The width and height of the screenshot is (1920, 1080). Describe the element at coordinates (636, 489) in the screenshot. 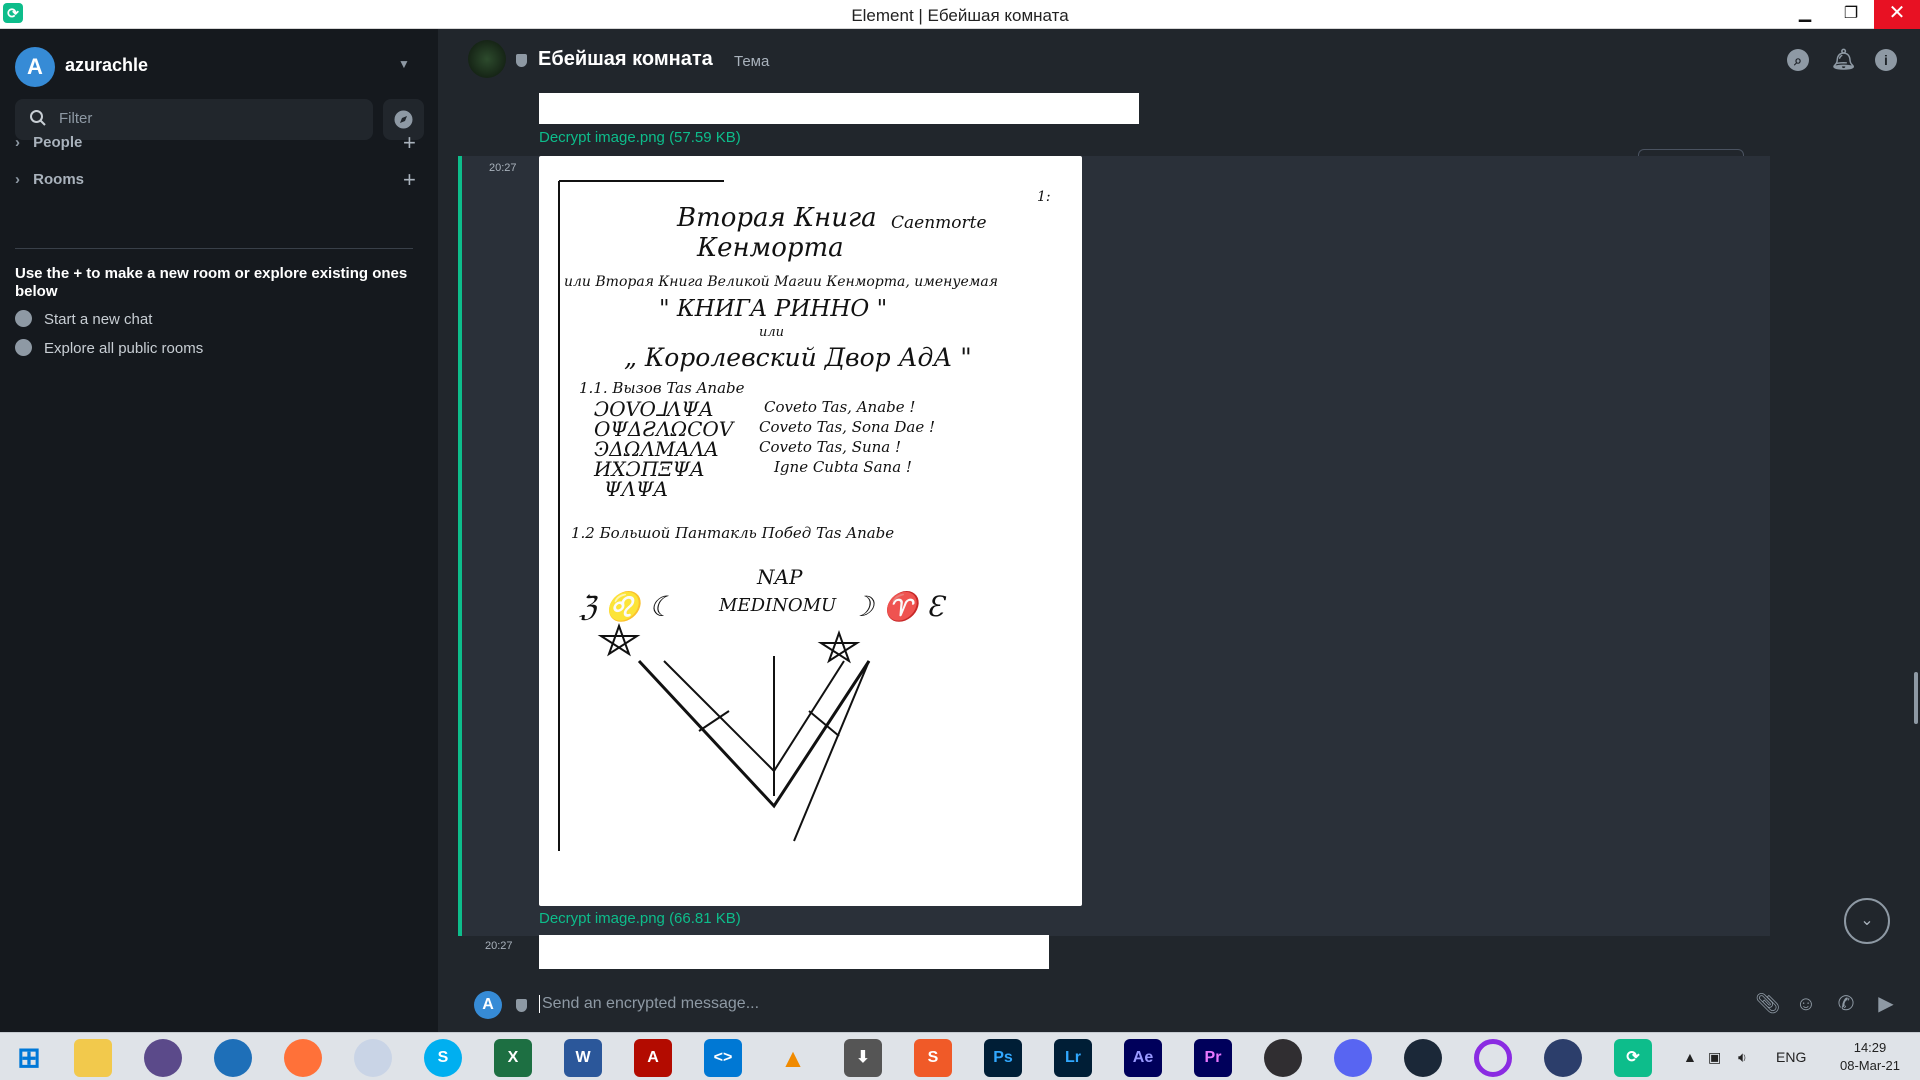

I see `svg-text: ΨΛΨΑ` at that location.